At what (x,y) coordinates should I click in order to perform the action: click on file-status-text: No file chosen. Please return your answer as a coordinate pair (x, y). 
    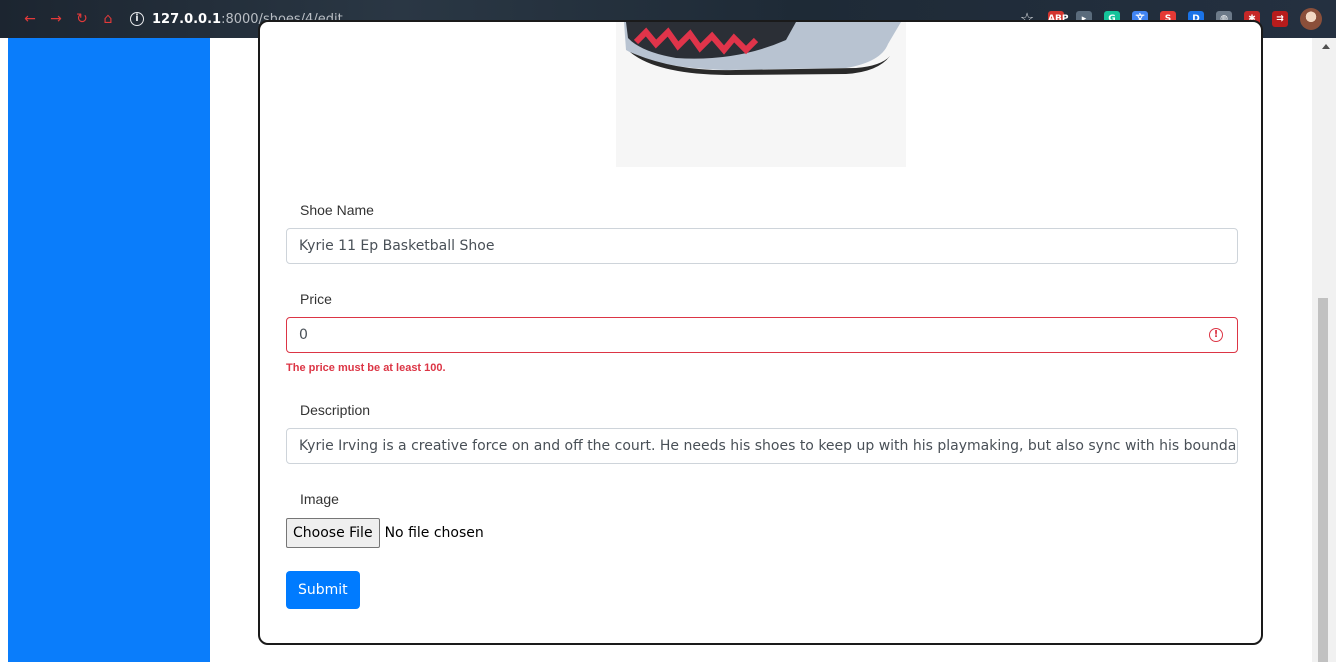
    Looking at the image, I should click on (434, 533).